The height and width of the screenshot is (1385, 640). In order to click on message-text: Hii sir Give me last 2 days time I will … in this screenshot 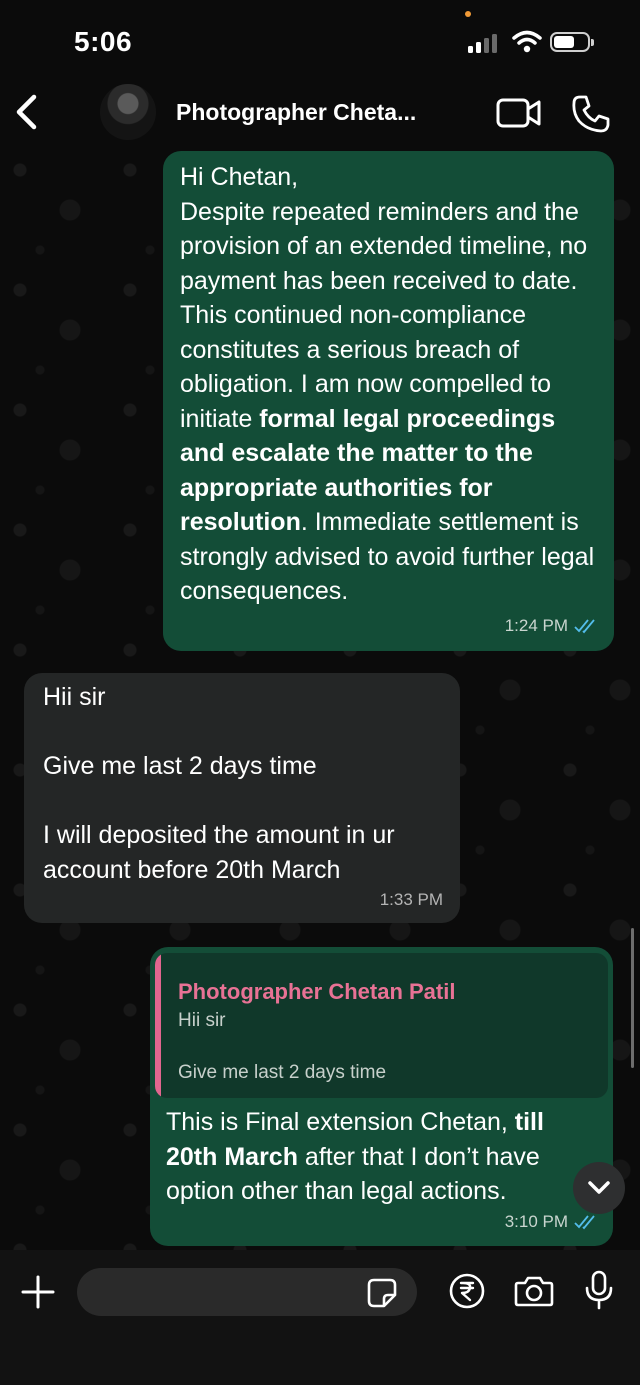, I will do `click(219, 783)`.